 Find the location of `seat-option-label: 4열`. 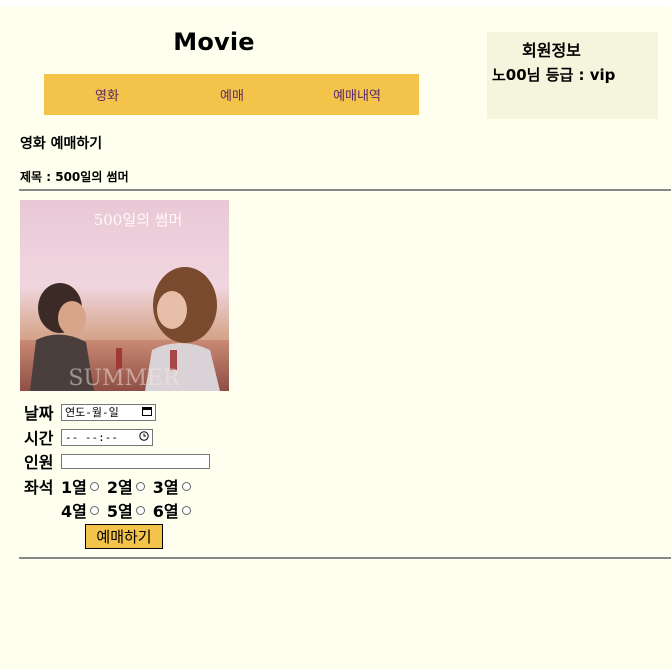

seat-option-label: 4열 is located at coordinates (74, 511).